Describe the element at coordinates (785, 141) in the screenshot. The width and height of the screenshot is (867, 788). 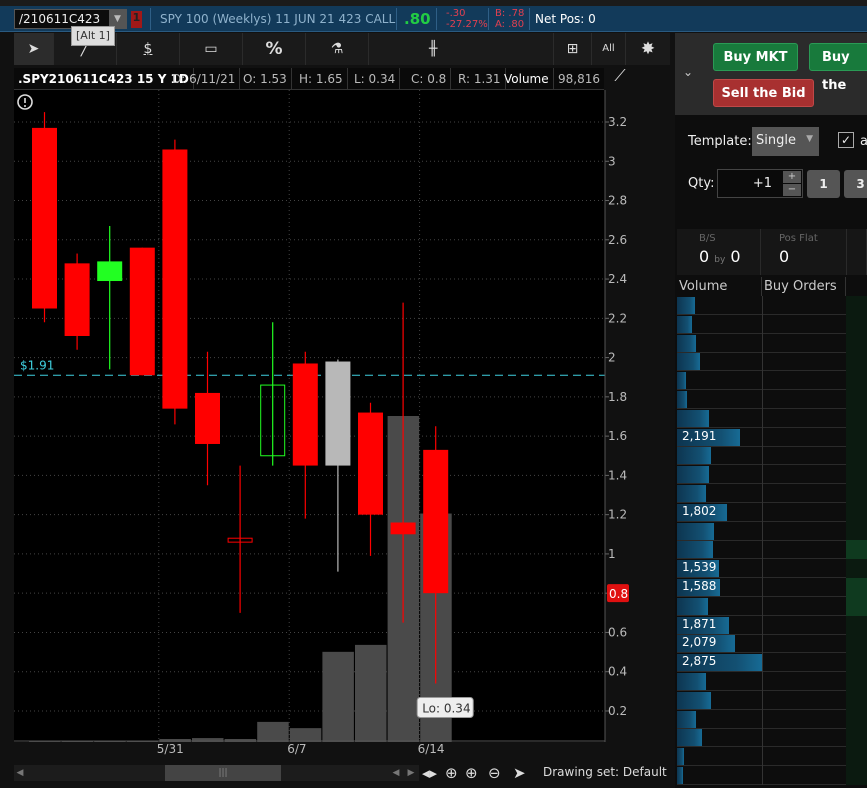
I see `template-dropdown: Single ▼` at that location.